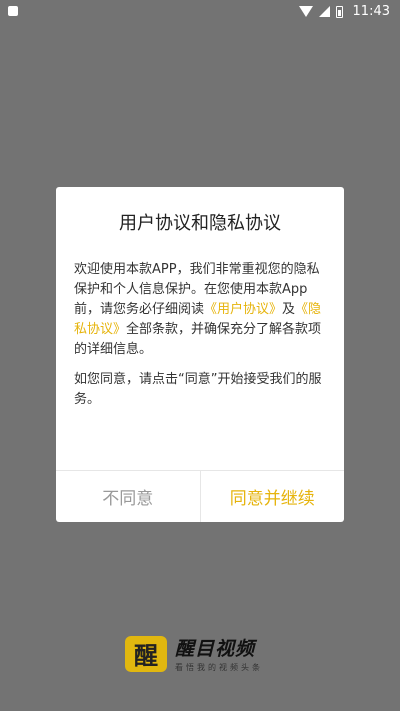  What do you see at coordinates (128, 496) in the screenshot?
I see `disagree-button: 不同意` at bounding box center [128, 496].